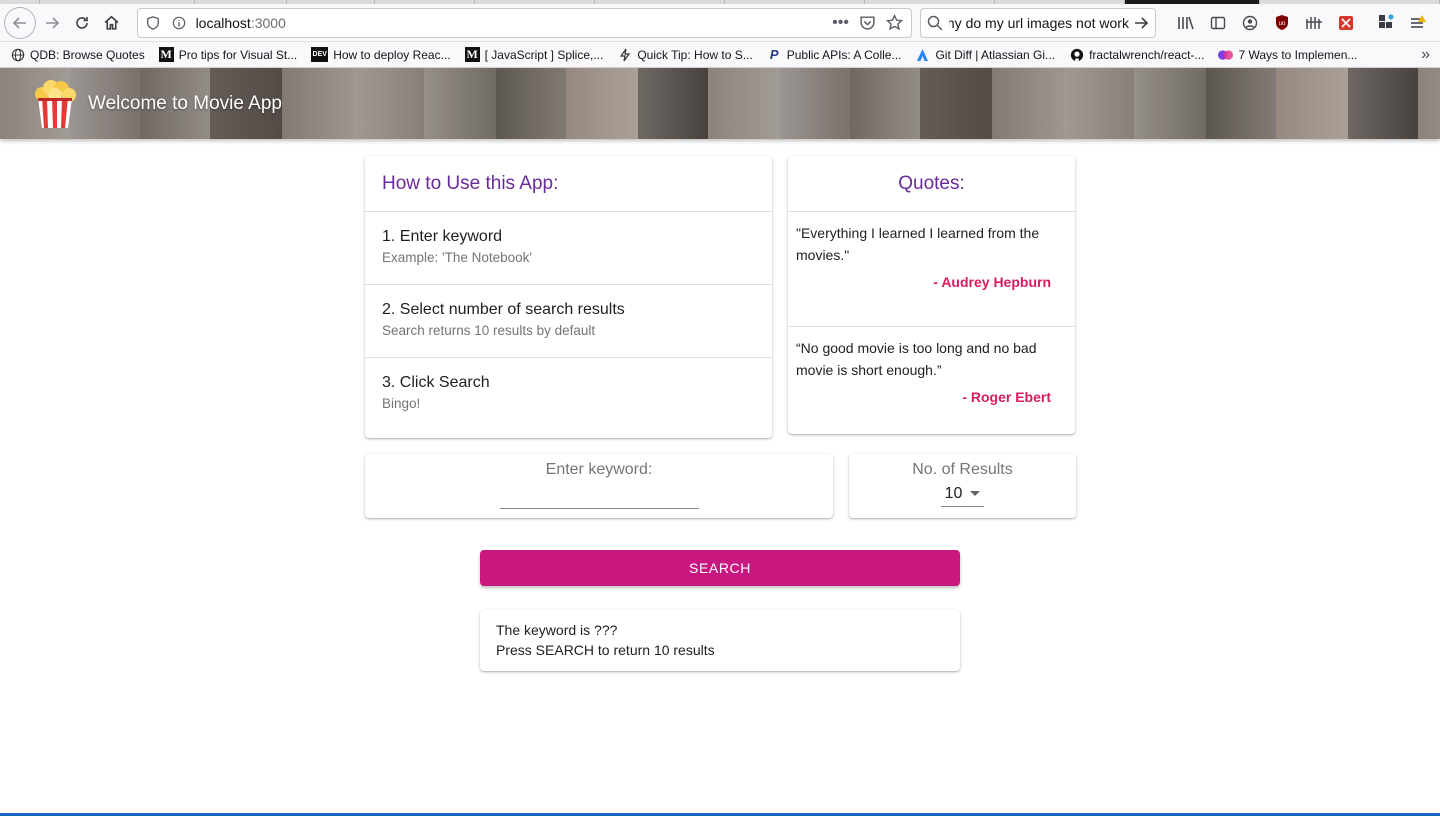 This screenshot has height=816, width=1440. Describe the element at coordinates (152, 22) in the screenshot. I see `shield-icon` at that location.